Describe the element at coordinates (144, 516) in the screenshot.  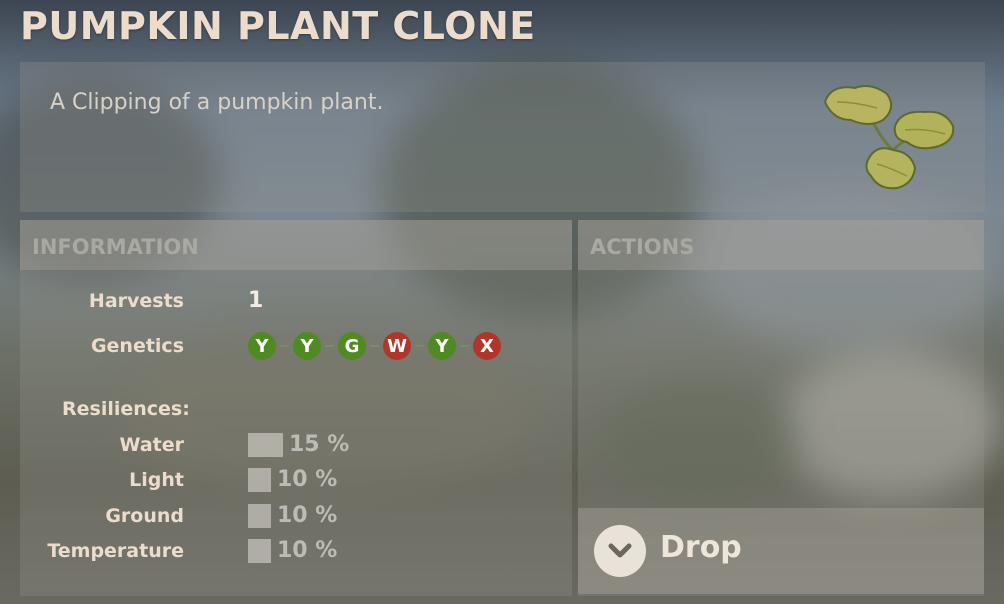
I see `resilience-label: Ground` at that location.